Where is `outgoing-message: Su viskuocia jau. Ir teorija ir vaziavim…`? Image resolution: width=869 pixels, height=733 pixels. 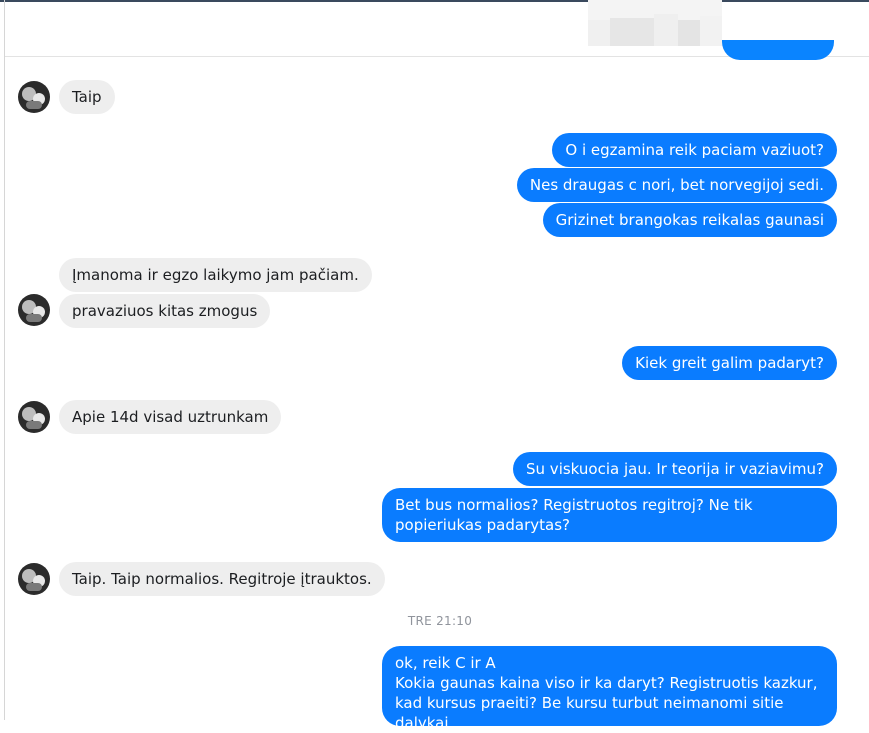
outgoing-message: Su viskuocia jau. Ir teorija ir vaziavim… is located at coordinates (675, 469).